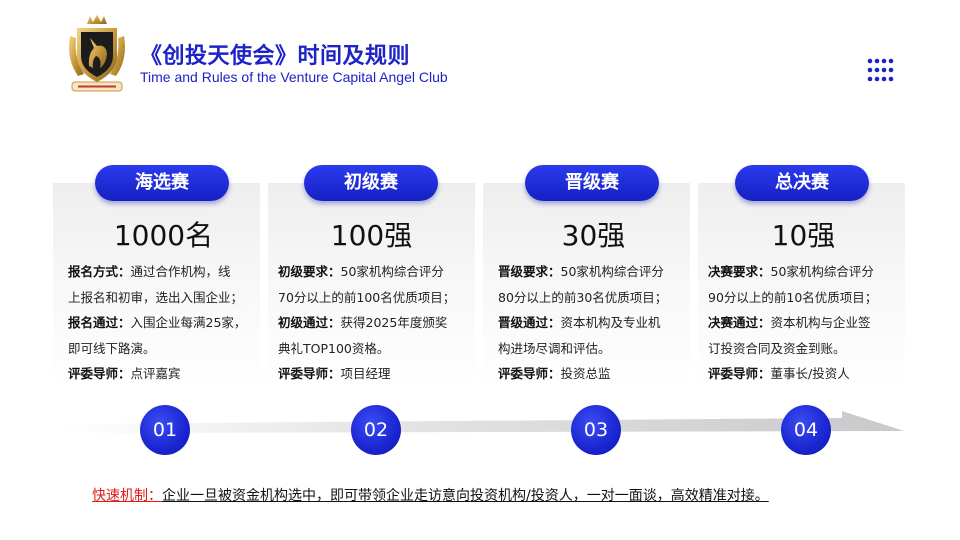  Describe the element at coordinates (585, 373) in the screenshot. I see `desc-text: 投资总监` at that location.